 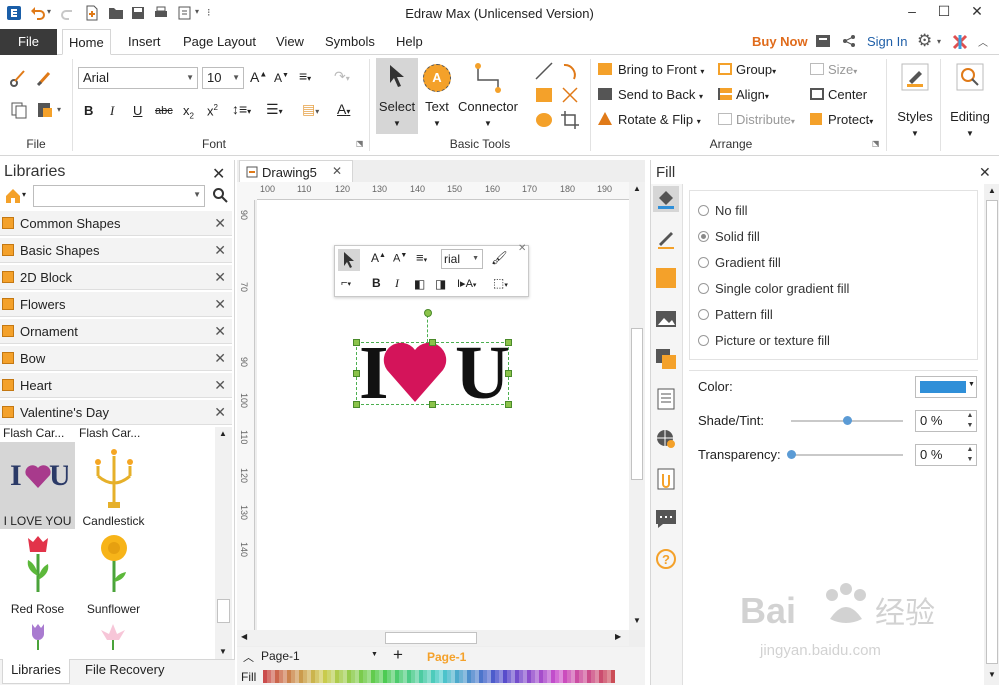 What do you see at coordinates (378, 258) in the screenshot?
I see `increase-font-icon: A▲` at bounding box center [378, 258].